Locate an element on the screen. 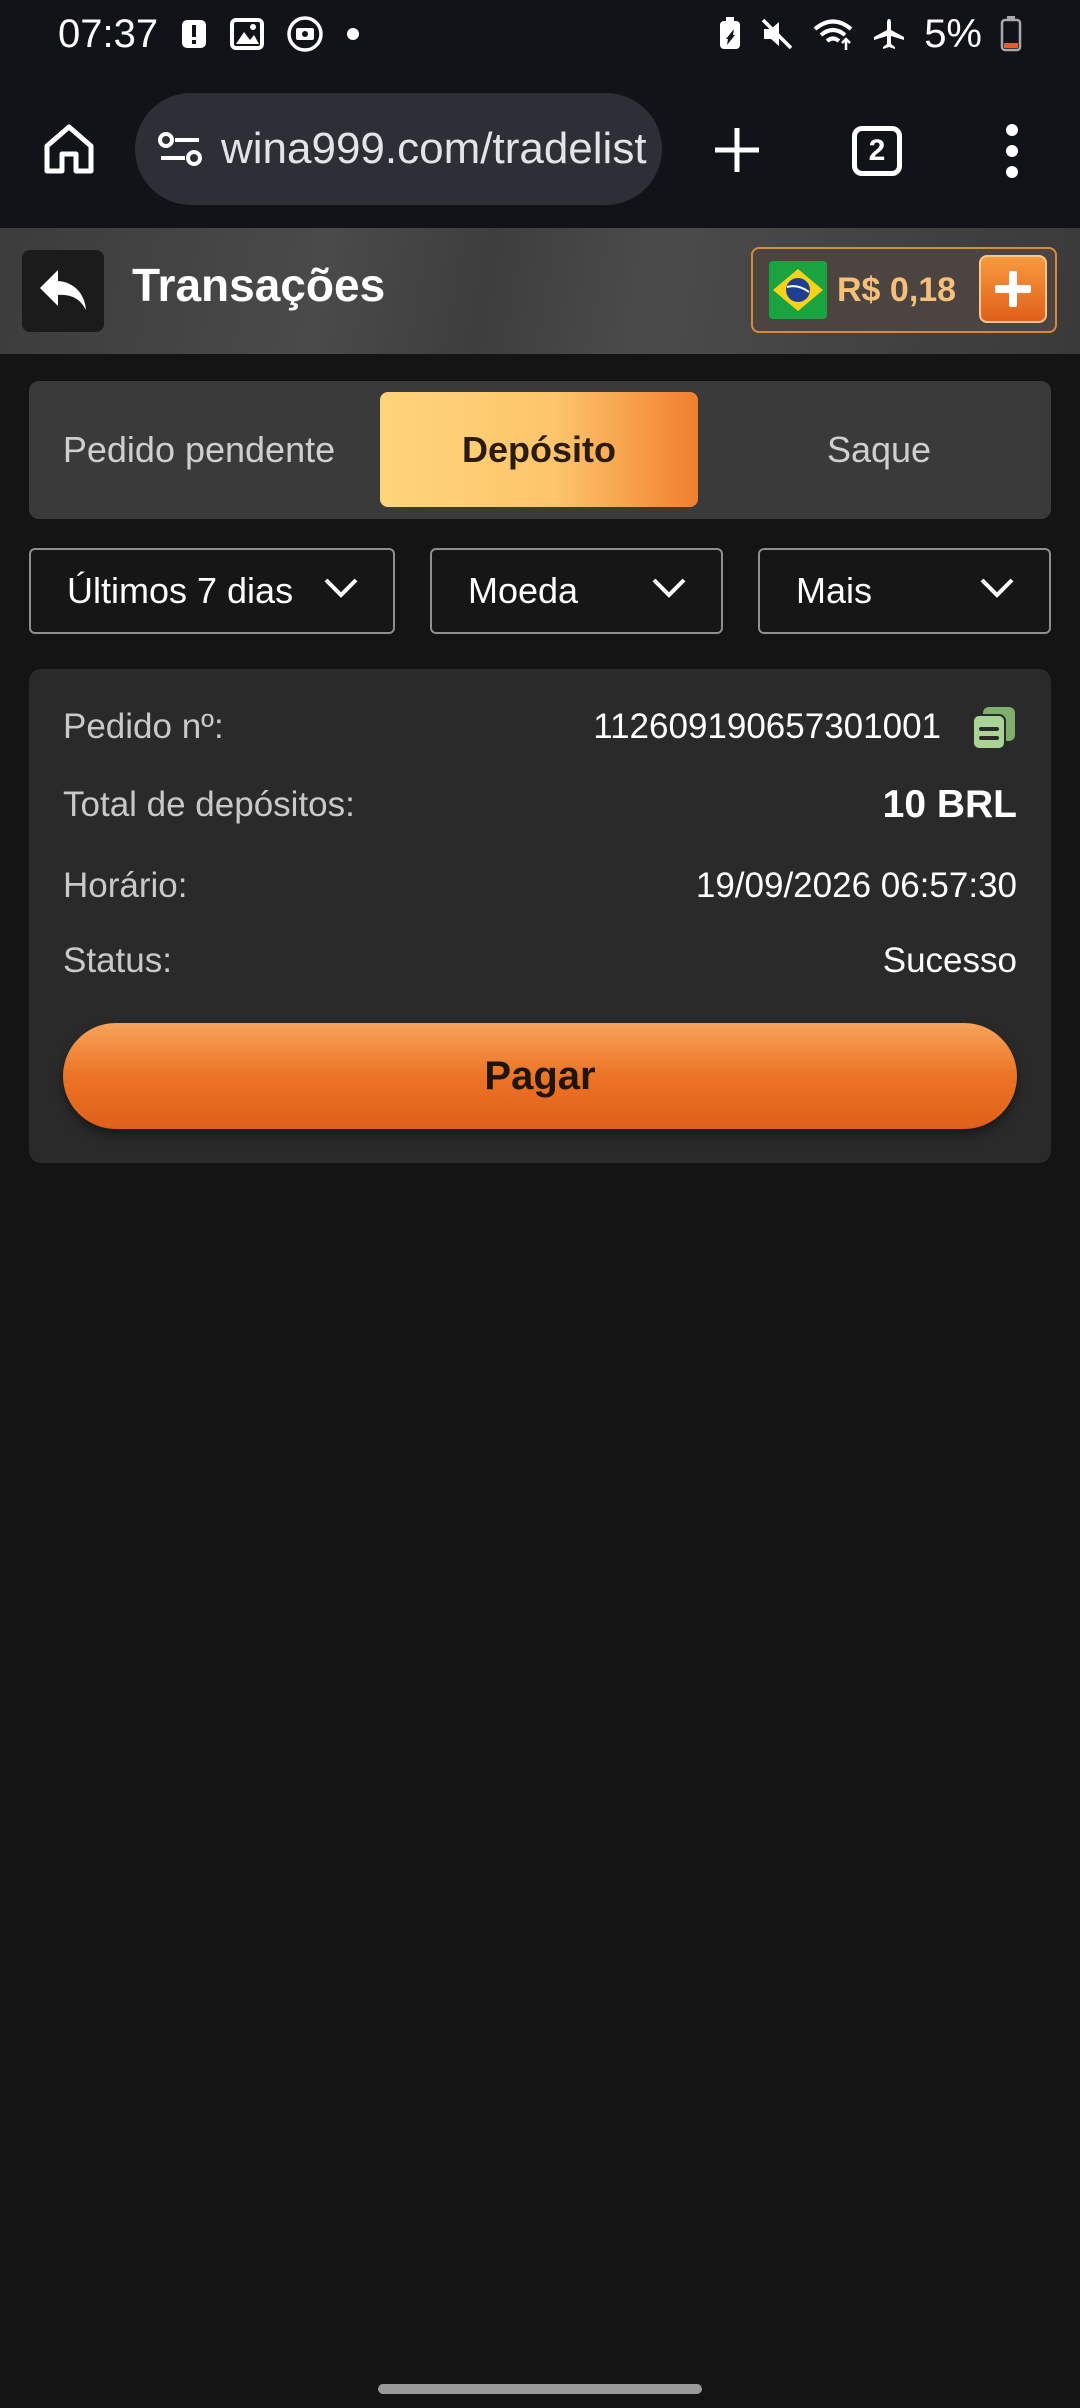 The image size is (1080, 2408). brazil-flag-icon is located at coordinates (798, 290).